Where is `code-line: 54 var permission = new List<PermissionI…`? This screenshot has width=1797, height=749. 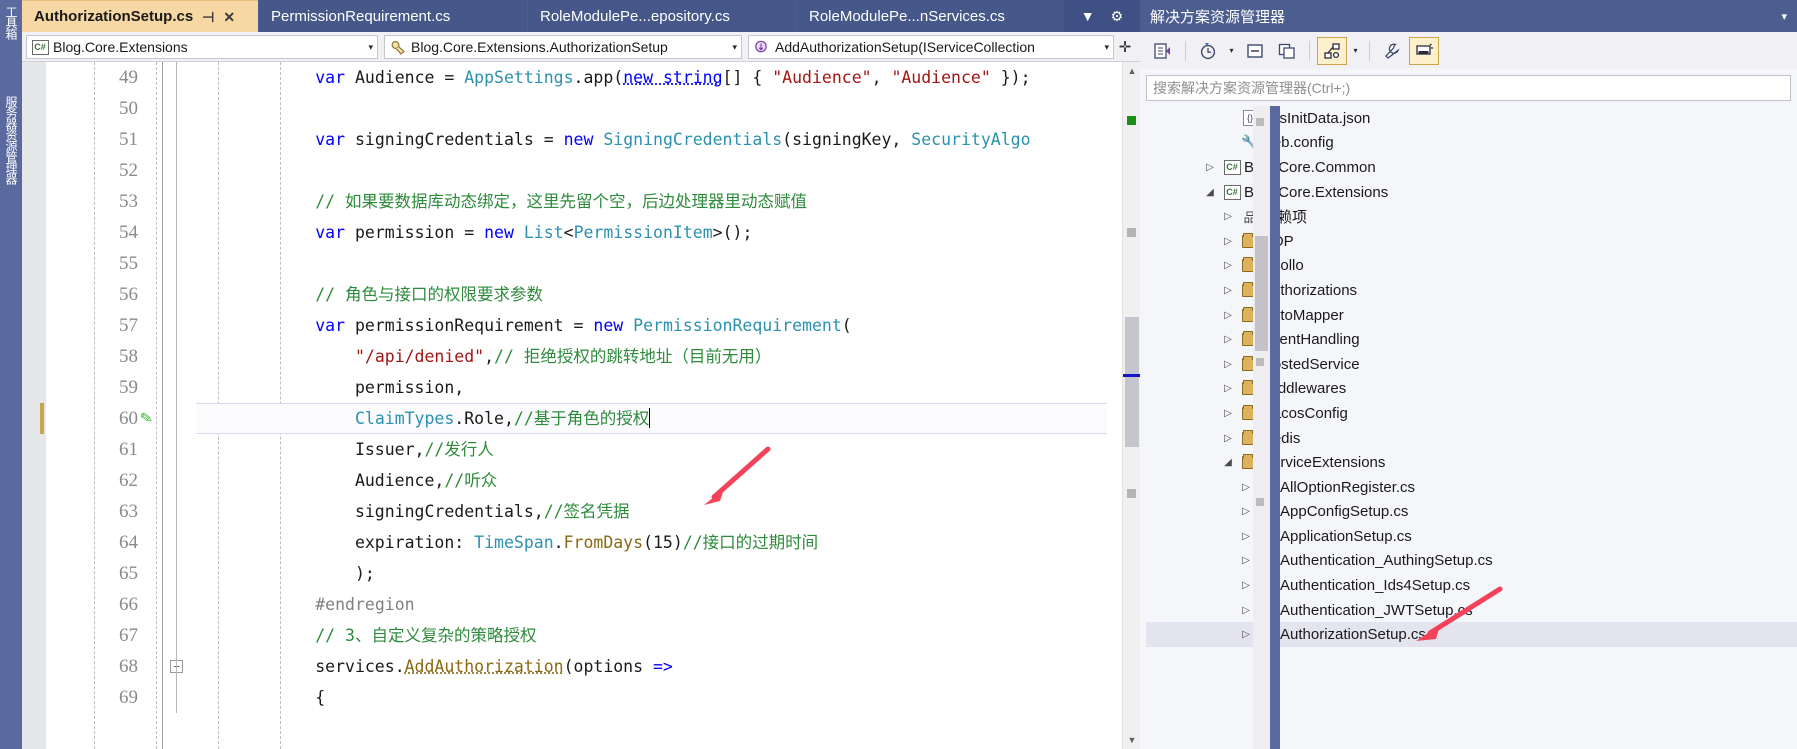 code-line: 54 var permission = new List<PermissionI… is located at coordinates (564, 232).